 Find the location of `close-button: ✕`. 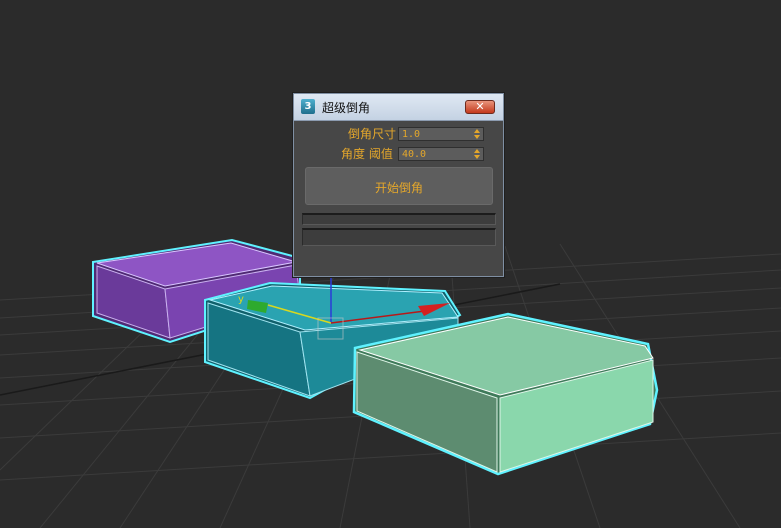

close-button: ✕ is located at coordinates (480, 107).